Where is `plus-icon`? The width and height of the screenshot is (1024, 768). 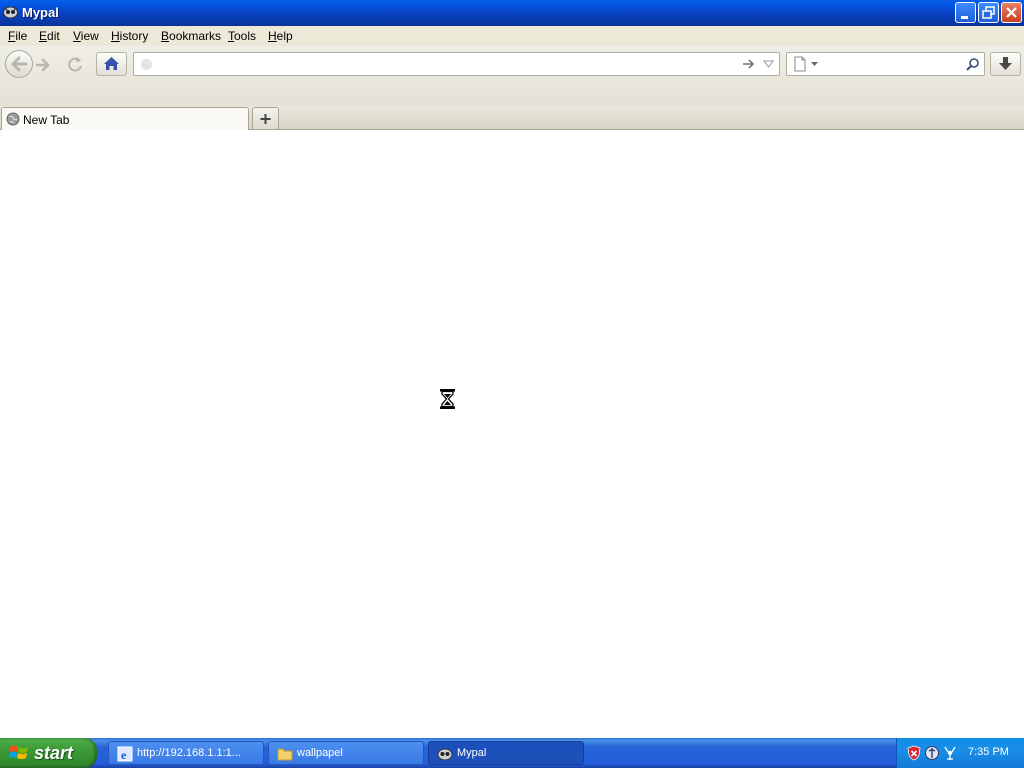 plus-icon is located at coordinates (265, 119).